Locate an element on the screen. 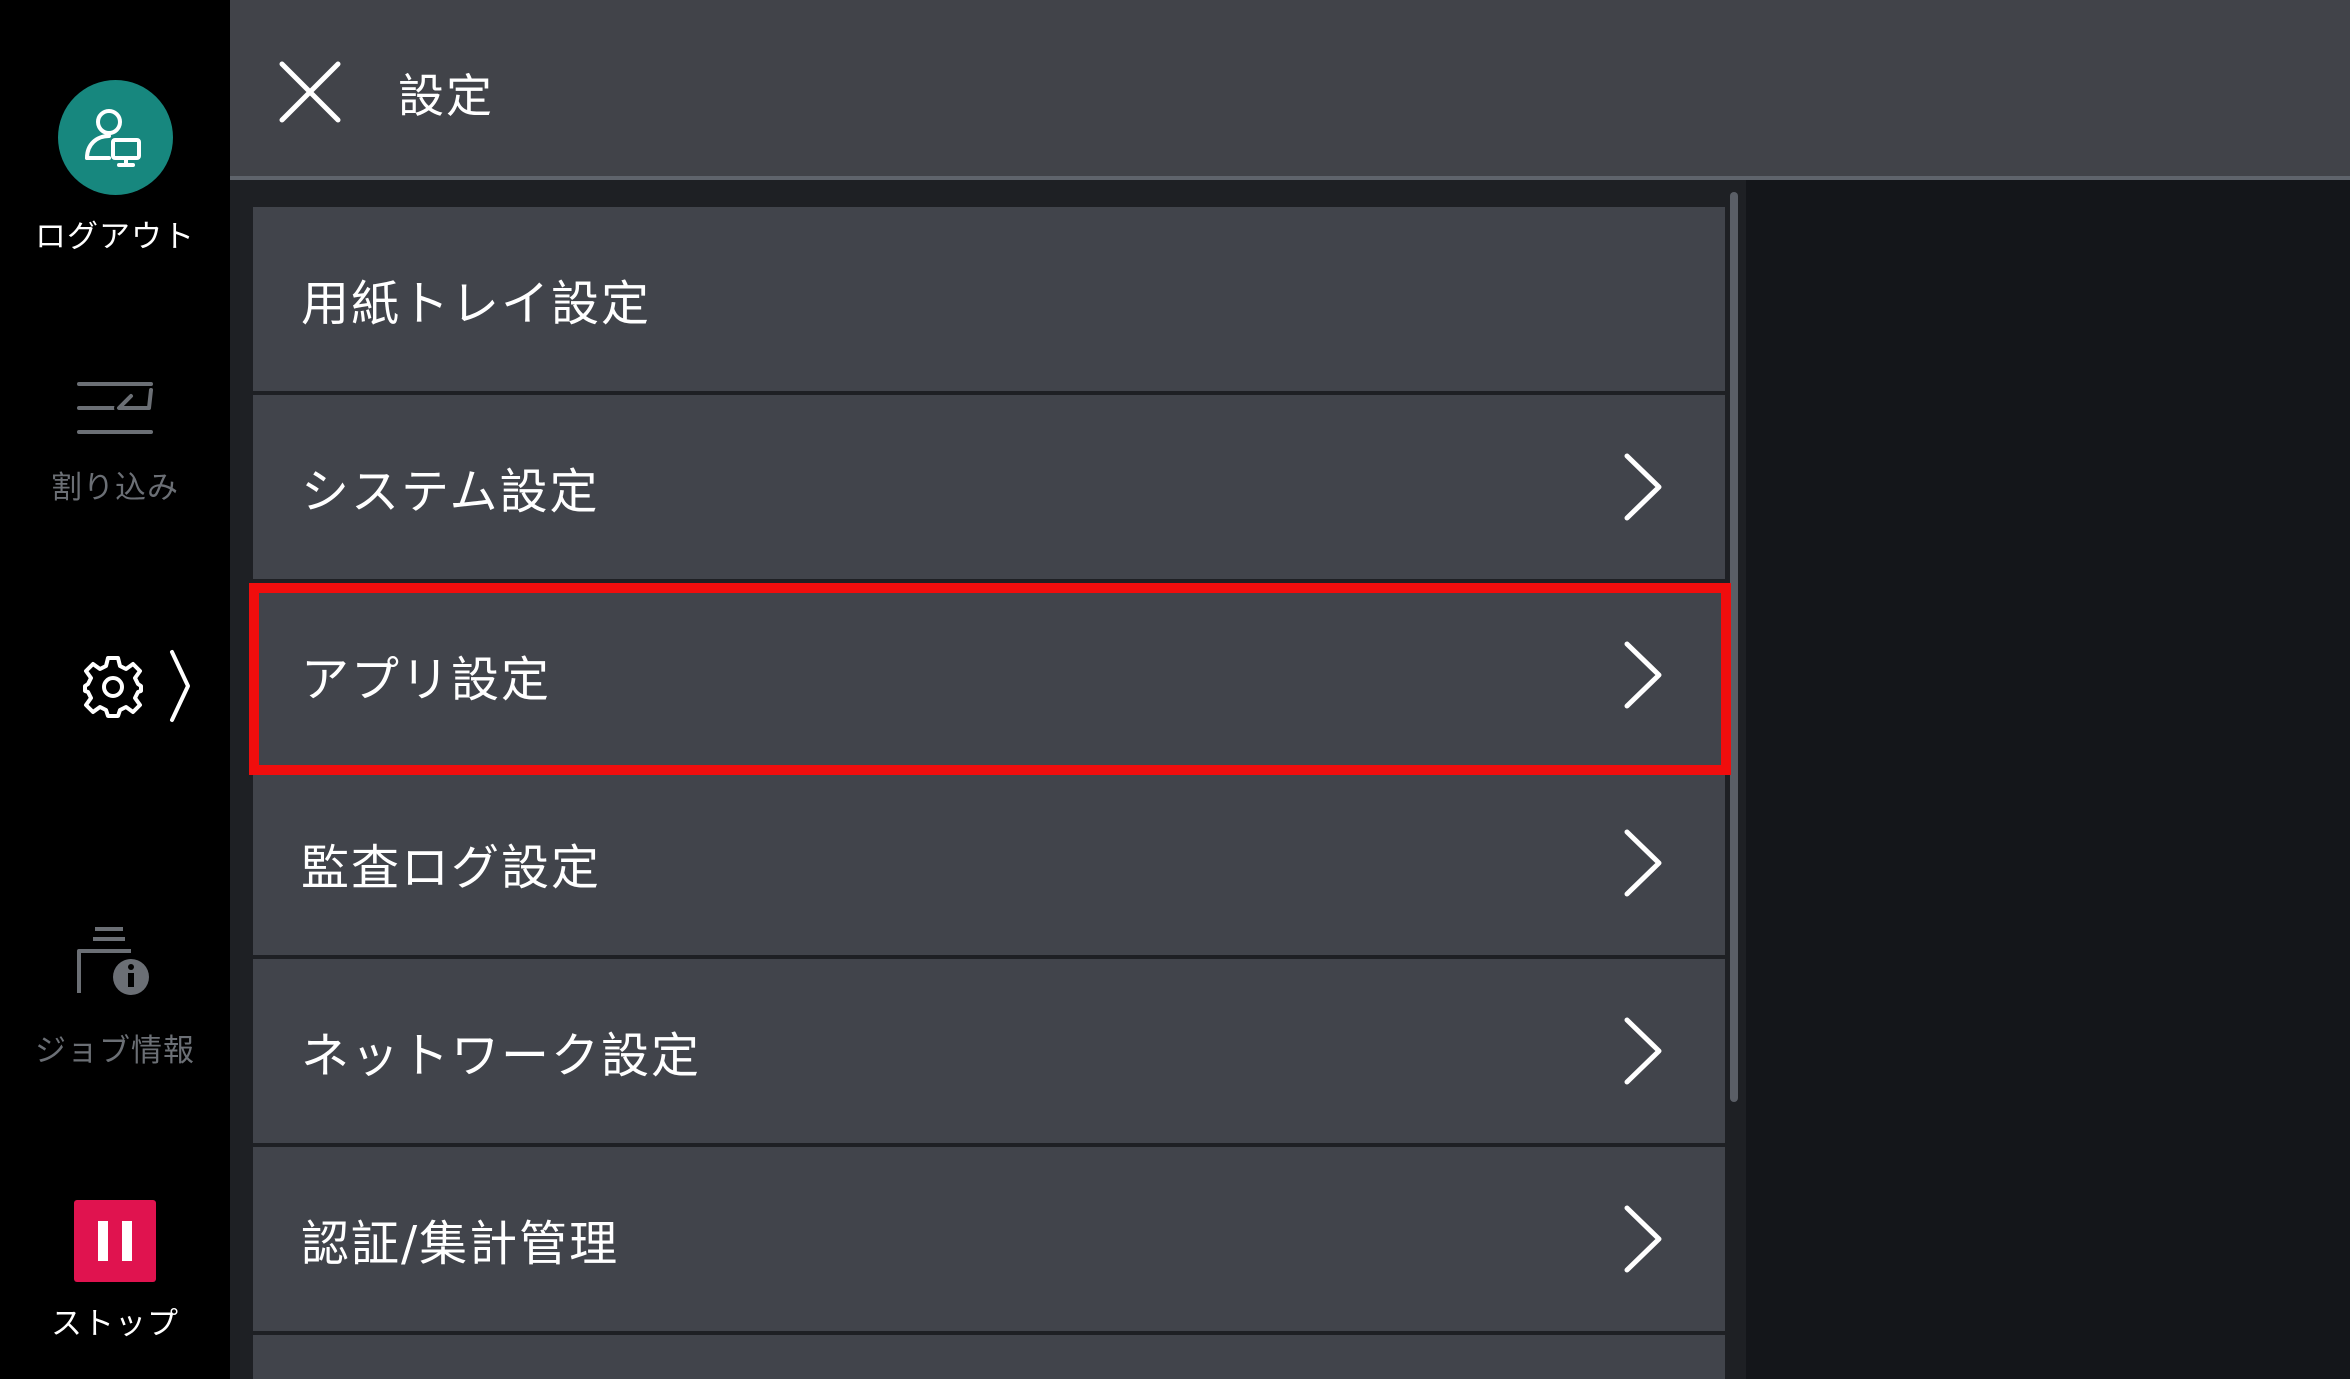 Image resolution: width=2350 pixels, height=1379 pixels. stop-label: ストップ is located at coordinates (115, 1324).